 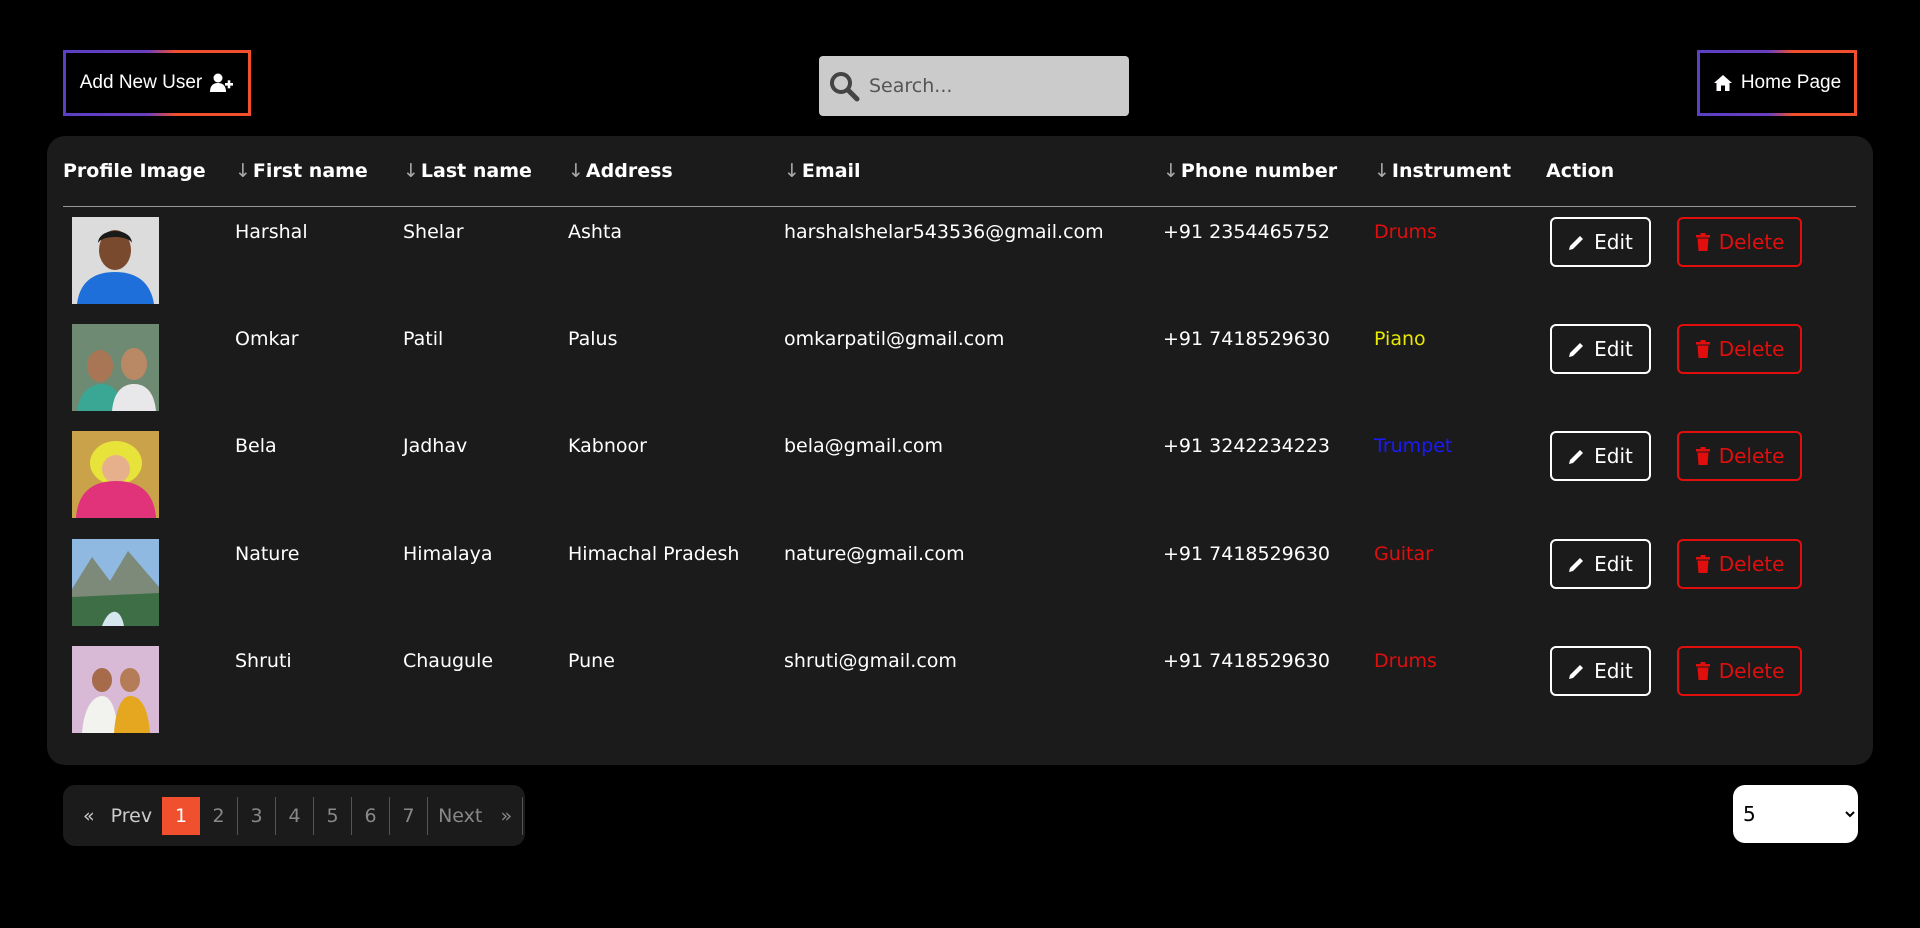 What do you see at coordinates (595, 231) in the screenshot?
I see `address-cell: Ashta` at bounding box center [595, 231].